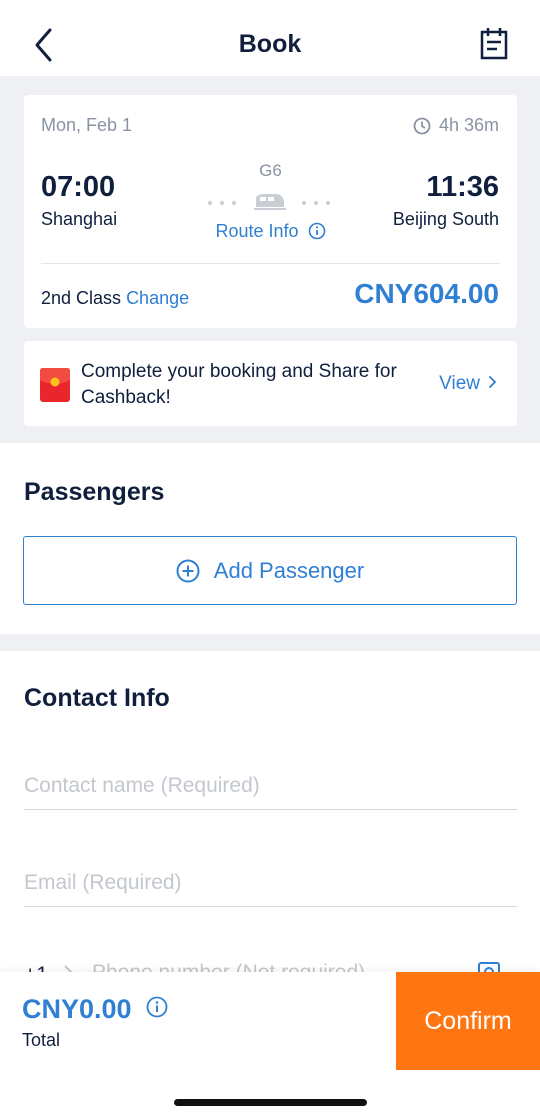 The width and height of the screenshot is (540, 1119). What do you see at coordinates (270, 883) in the screenshot?
I see `email-input` at bounding box center [270, 883].